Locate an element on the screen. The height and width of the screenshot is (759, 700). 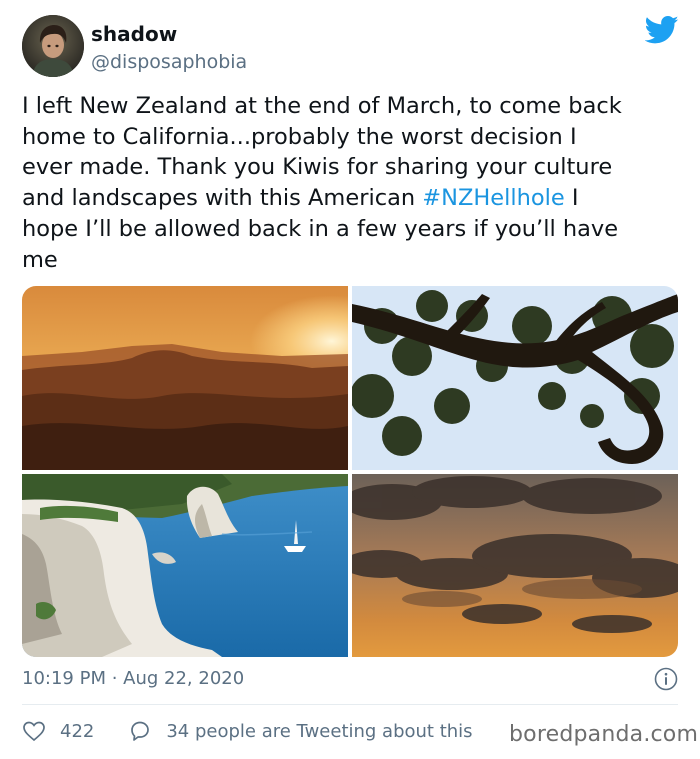
tweet-actions: 422 34 people are Tweeting about this is located at coordinates (247, 731).